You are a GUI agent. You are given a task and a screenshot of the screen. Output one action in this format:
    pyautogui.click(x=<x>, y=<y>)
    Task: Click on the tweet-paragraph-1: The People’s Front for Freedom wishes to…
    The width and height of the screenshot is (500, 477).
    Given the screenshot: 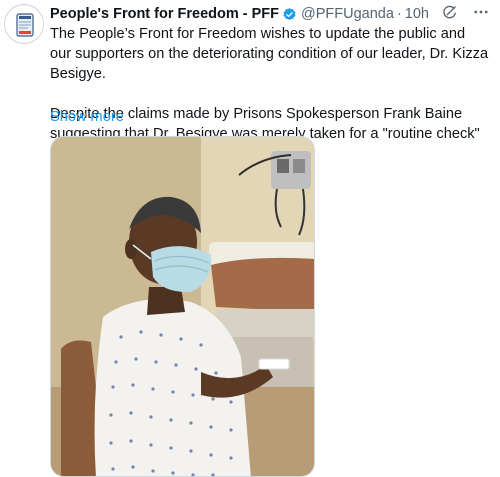 What is the action you would take?
    pyautogui.click(x=269, y=54)
    